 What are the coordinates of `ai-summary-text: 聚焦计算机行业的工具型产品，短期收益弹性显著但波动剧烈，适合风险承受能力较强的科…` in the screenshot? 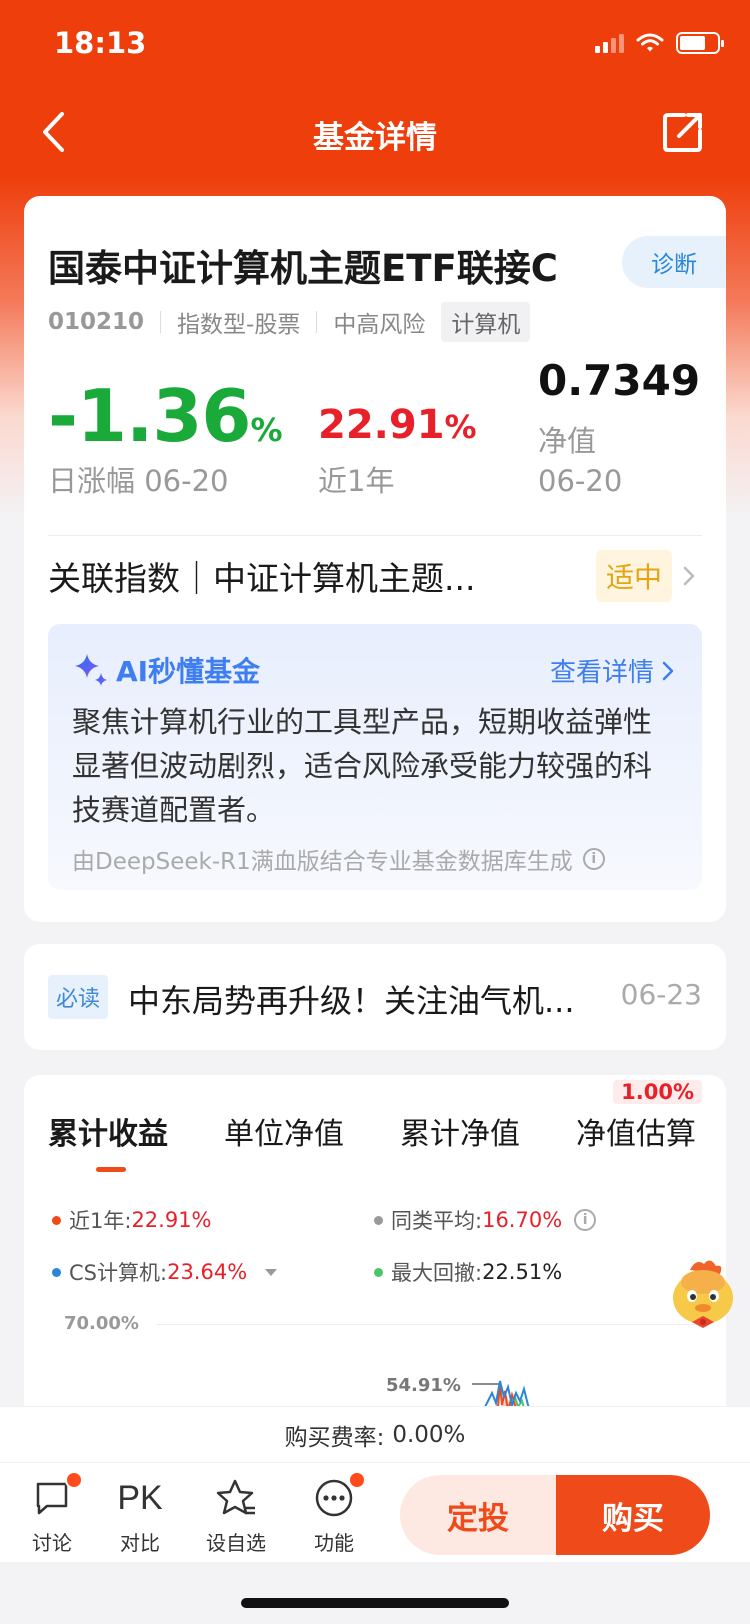 It's located at (362, 766).